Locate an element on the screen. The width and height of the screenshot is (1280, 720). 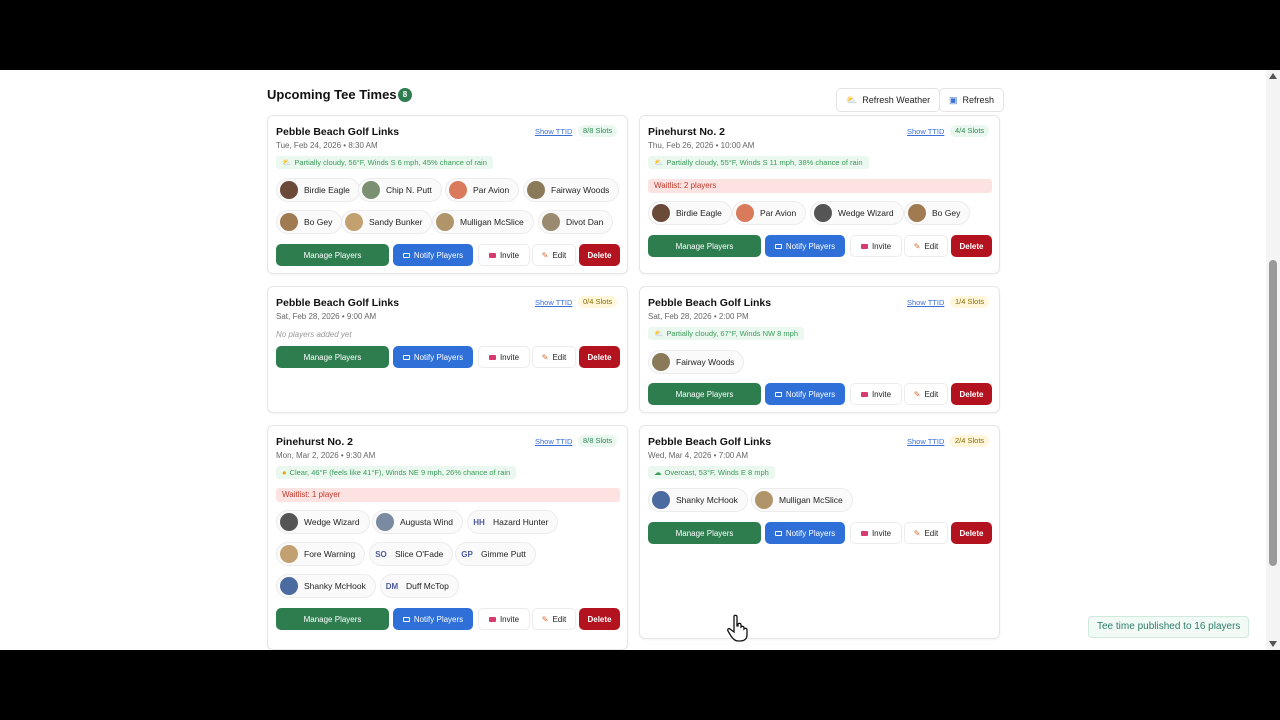
vertical-scrollbar is located at coordinates (1273, 360).